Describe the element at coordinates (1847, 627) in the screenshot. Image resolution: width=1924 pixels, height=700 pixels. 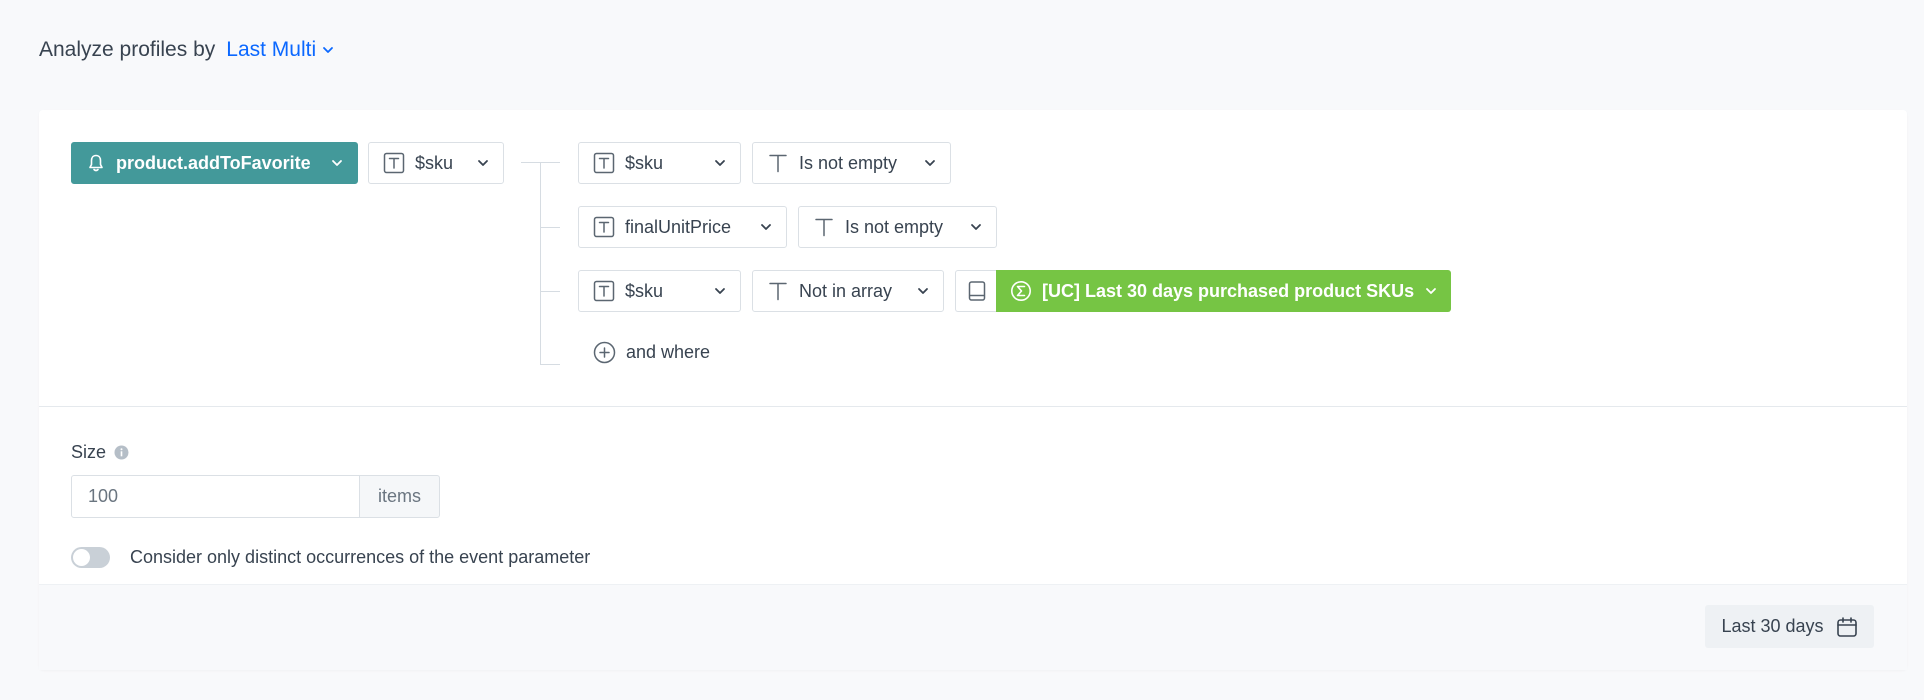
I see `calendar-icon` at that location.